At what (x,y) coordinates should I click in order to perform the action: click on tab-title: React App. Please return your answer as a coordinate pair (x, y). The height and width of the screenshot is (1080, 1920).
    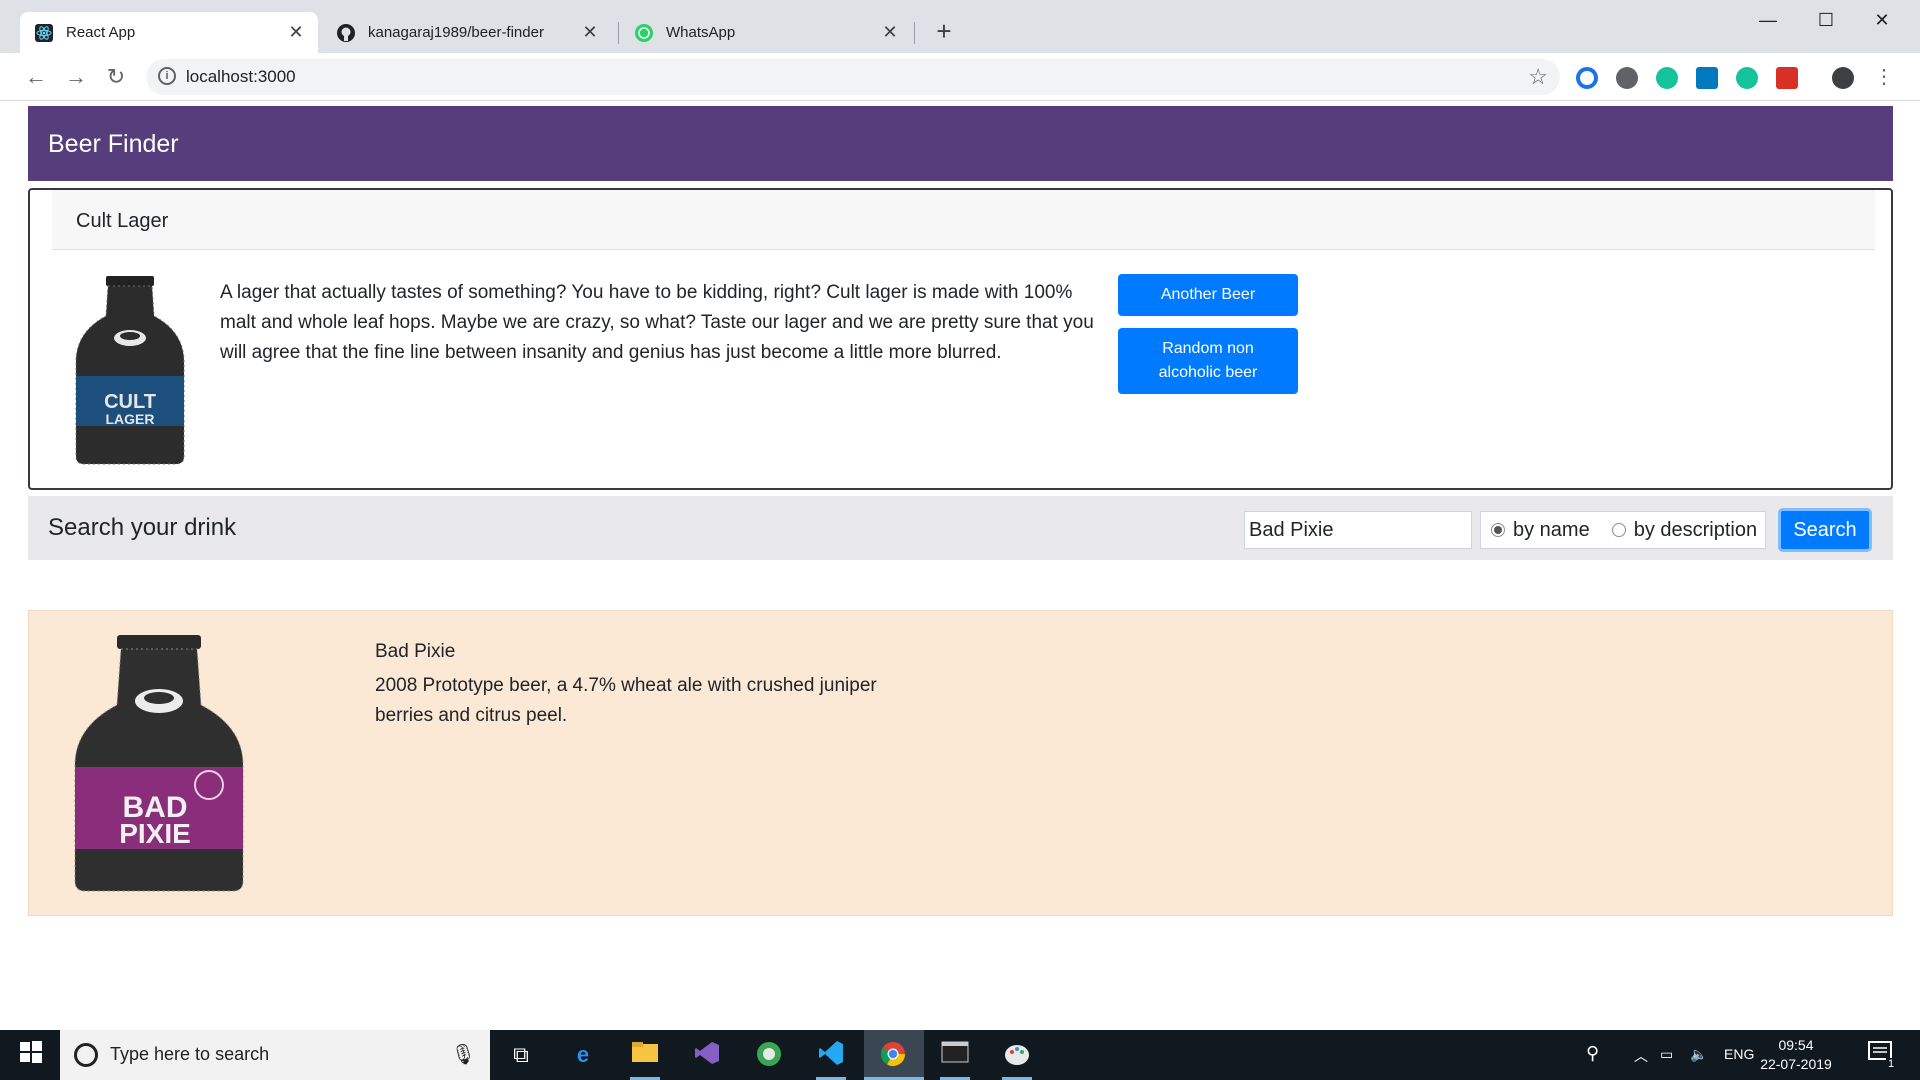
    Looking at the image, I should click on (101, 32).